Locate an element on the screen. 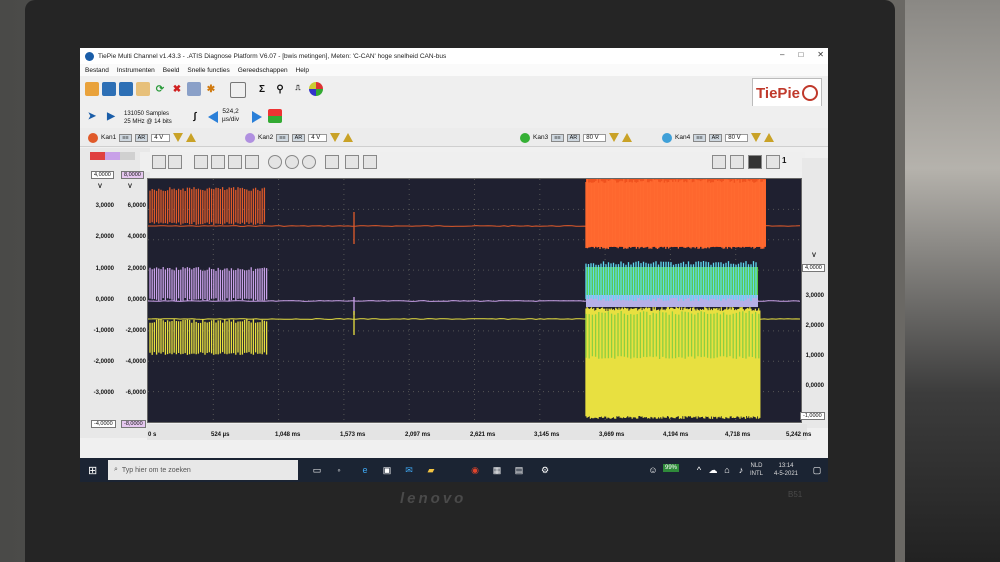 Image resolution: width=1000 pixels, height=562 pixels. channel-1-range: 4 V is located at coordinates (161, 137).